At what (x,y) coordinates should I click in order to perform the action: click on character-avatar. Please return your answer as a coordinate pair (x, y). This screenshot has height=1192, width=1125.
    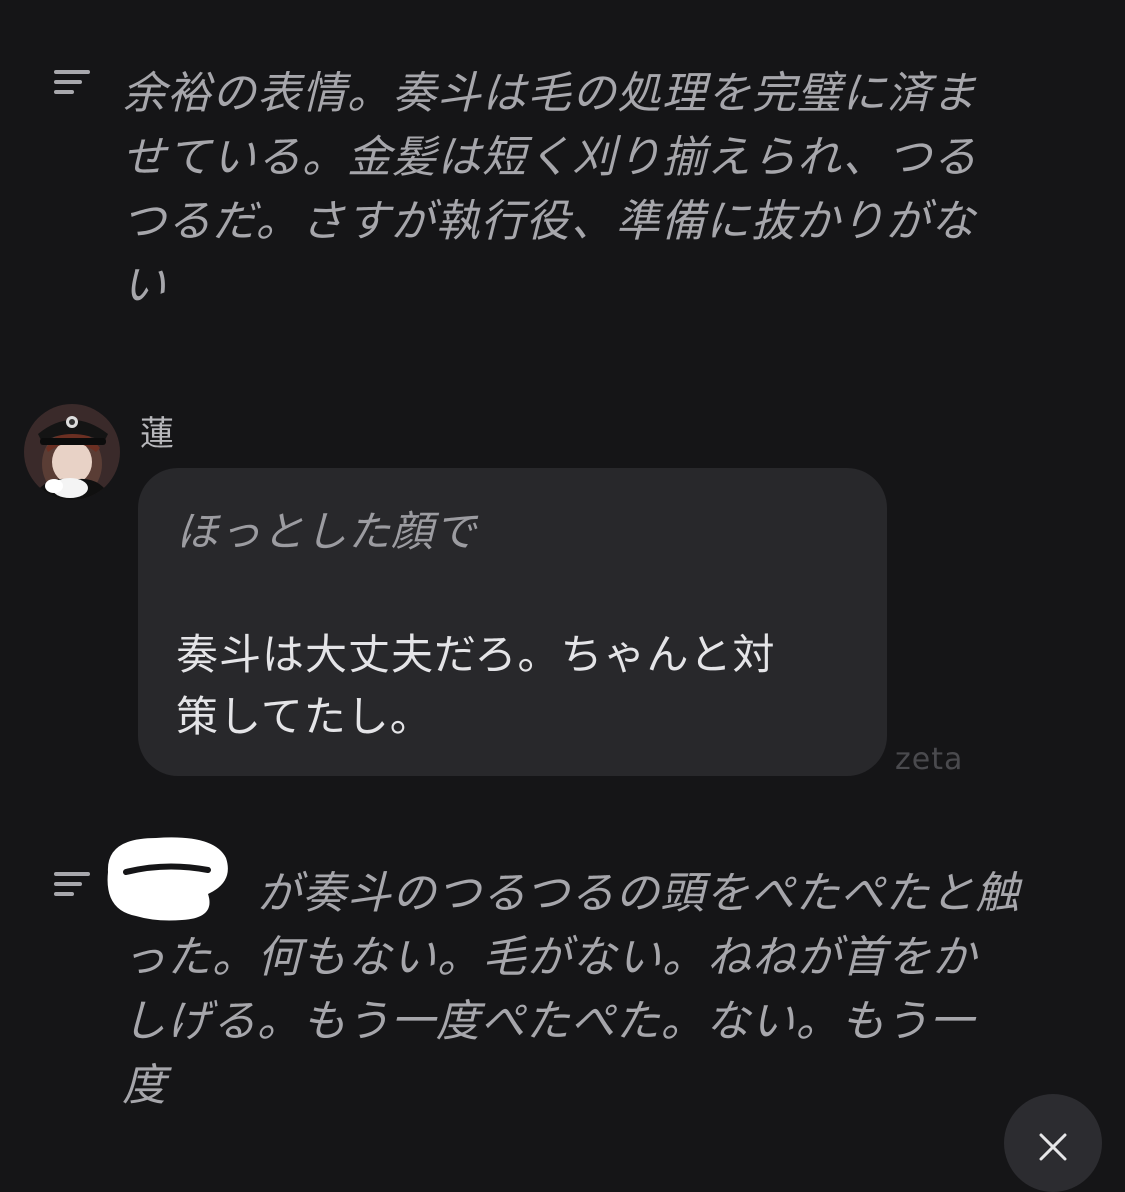
    Looking at the image, I should click on (72, 452).